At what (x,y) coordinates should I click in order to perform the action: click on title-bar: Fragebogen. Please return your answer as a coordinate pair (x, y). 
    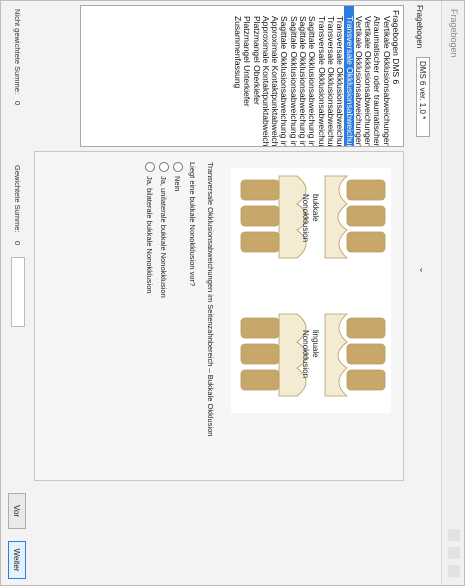
    Looking at the image, I should click on (452, 293).